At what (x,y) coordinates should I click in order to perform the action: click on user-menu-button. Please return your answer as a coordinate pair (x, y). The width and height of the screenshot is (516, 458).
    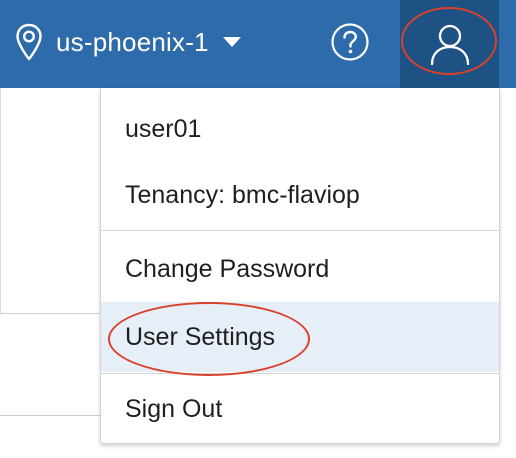
    Looking at the image, I should click on (449, 44).